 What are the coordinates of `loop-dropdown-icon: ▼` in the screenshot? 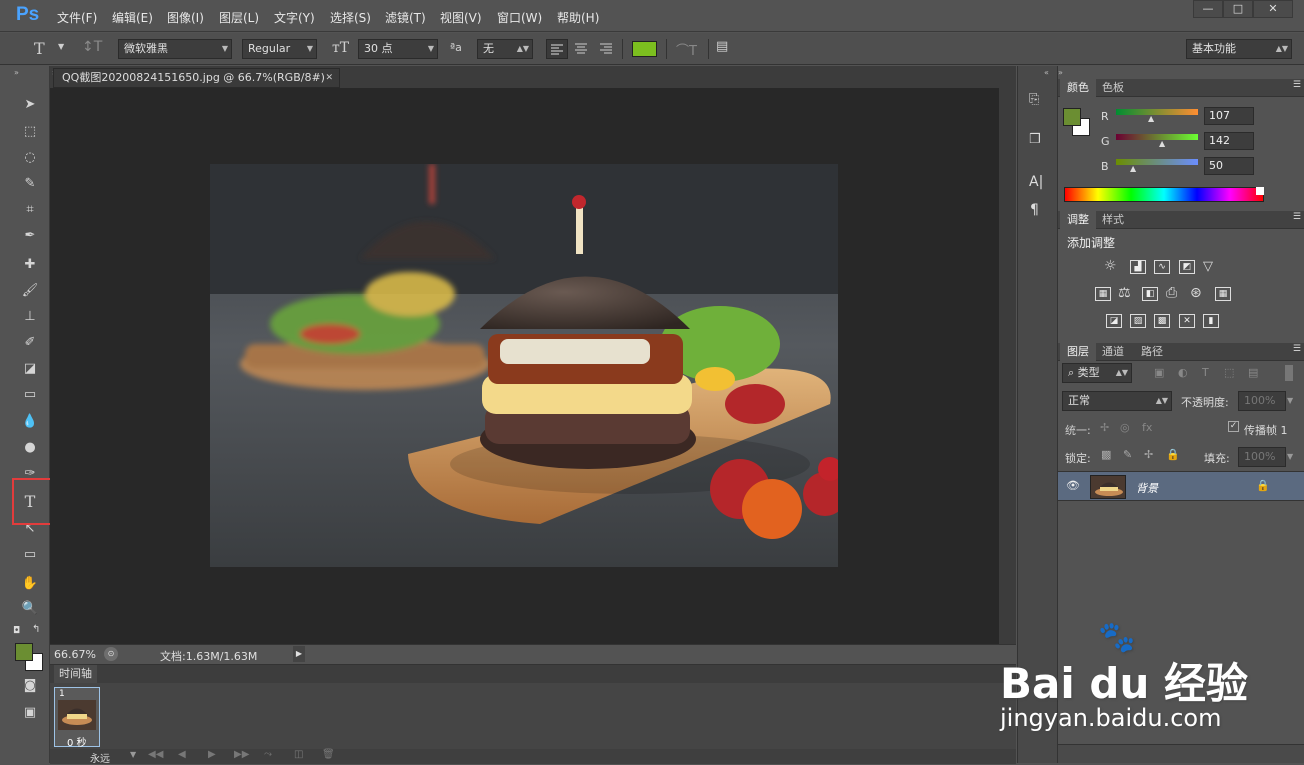 It's located at (133, 754).